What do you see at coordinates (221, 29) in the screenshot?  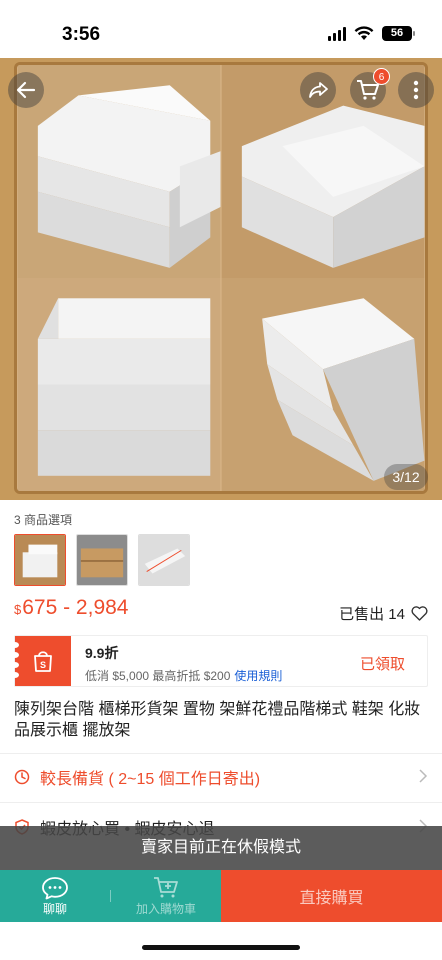 I see `status-bar: 3:56 56` at bounding box center [221, 29].